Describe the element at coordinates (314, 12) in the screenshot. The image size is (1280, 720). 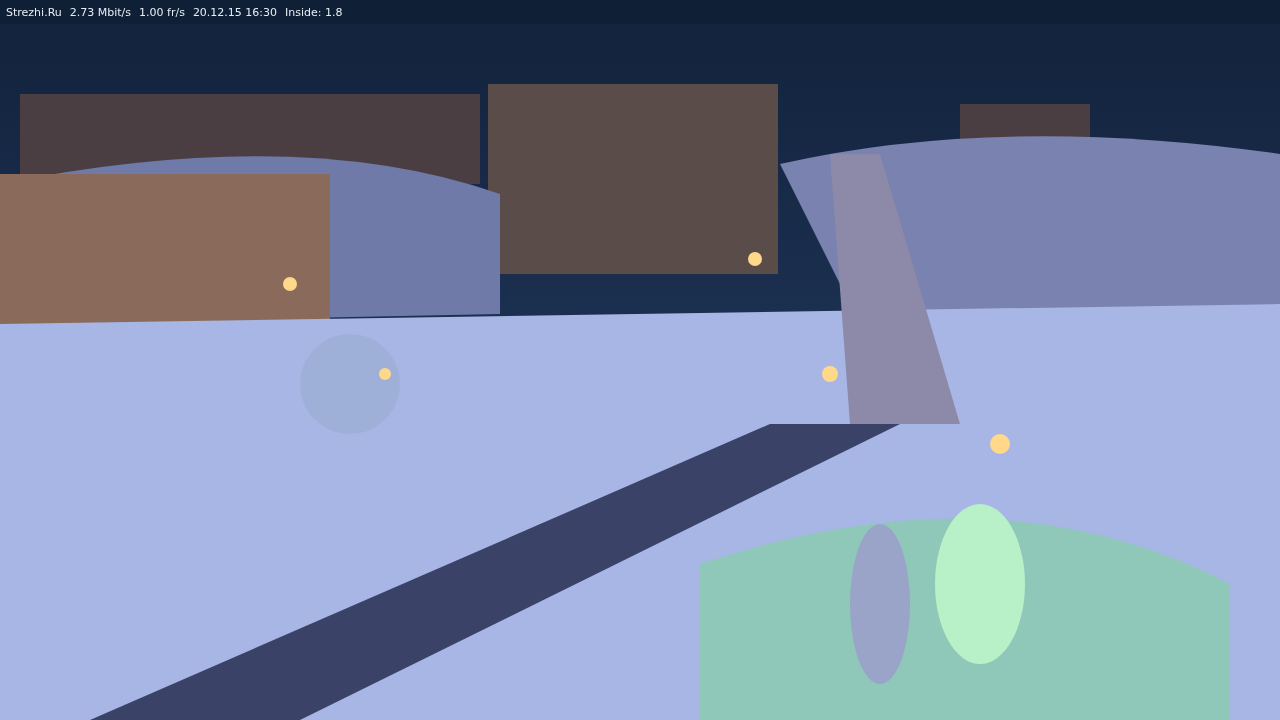
I see `status-text: Inside: 1.8` at that location.